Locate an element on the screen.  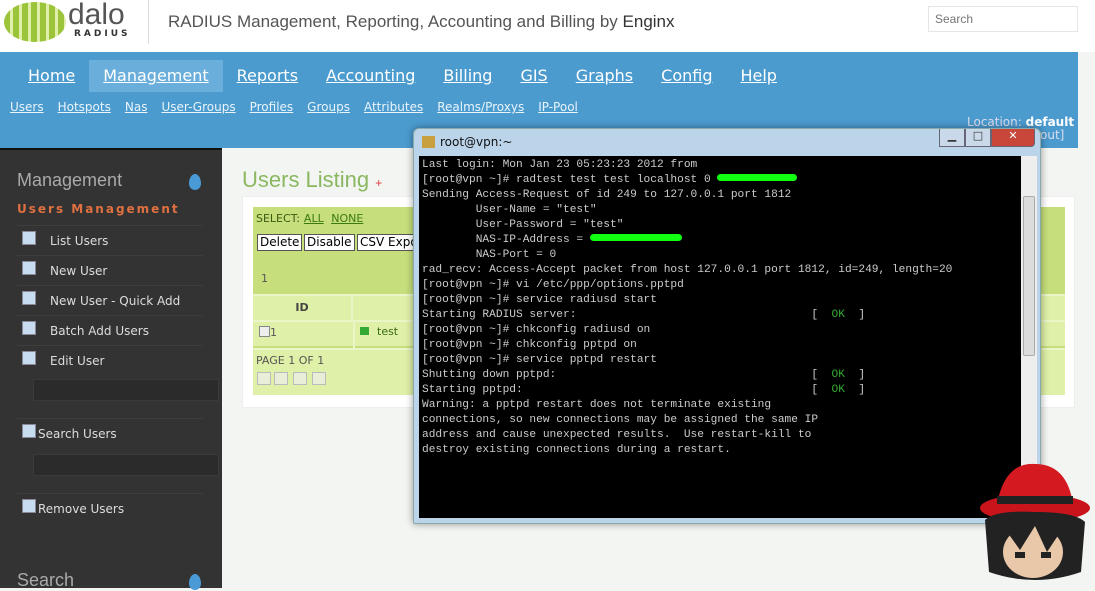
nav-gis: GIS is located at coordinates (533, 76).